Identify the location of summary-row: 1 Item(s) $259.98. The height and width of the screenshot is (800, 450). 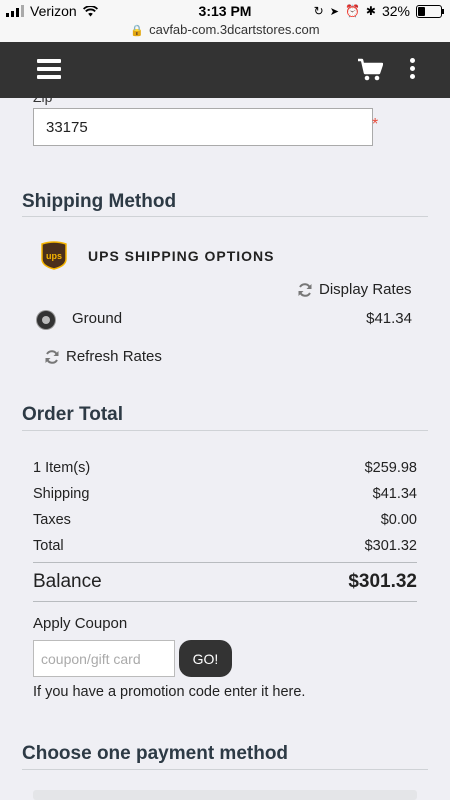
(225, 468).